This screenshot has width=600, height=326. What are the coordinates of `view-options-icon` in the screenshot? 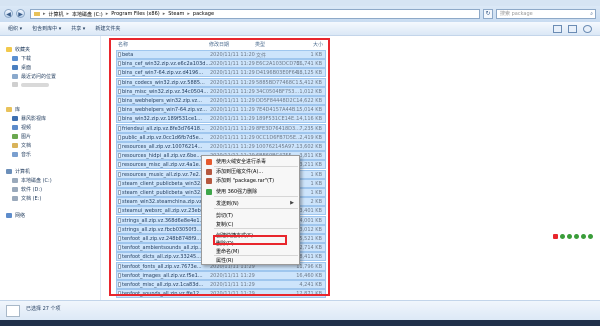 It's located at (557, 28).